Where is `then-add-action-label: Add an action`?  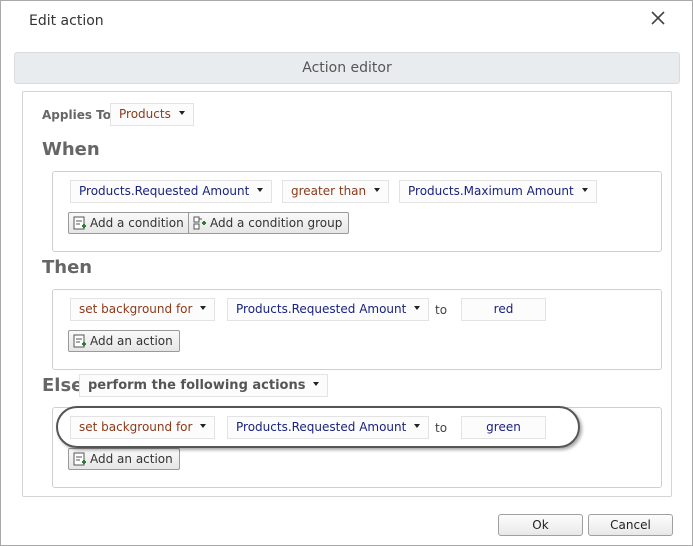
then-add-action-label: Add an action is located at coordinates (131, 341).